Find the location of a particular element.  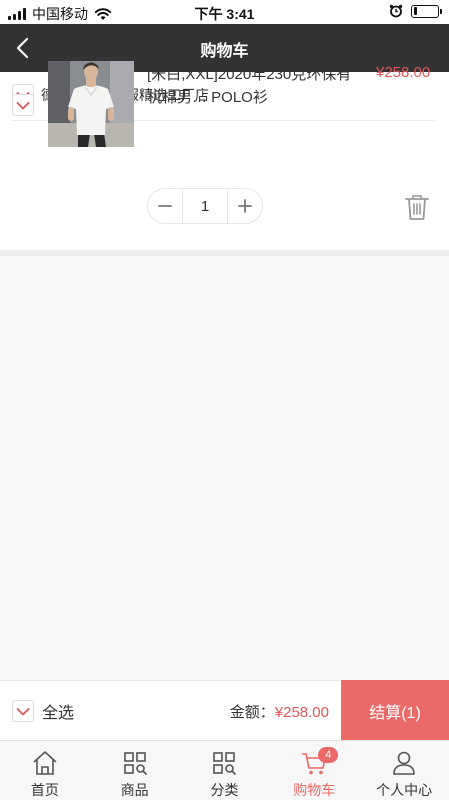

tab-products: 商品 is located at coordinates (135, 770).